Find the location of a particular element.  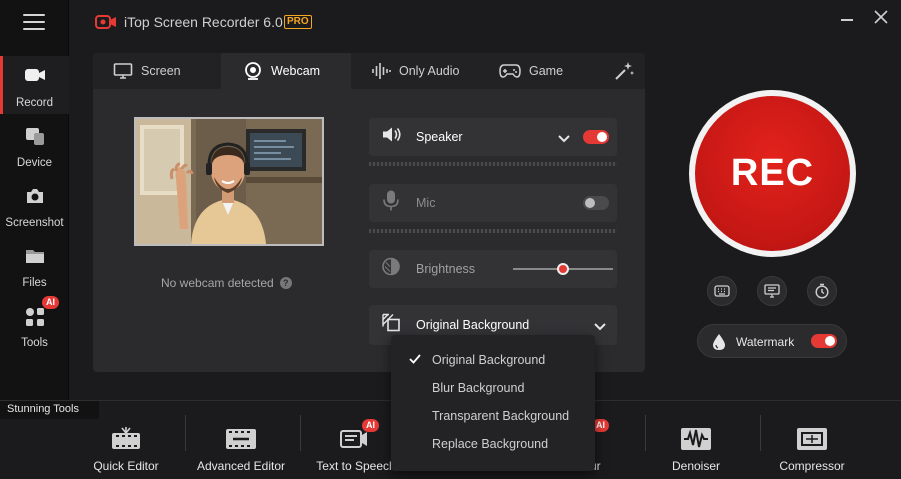

tab-label: Game is located at coordinates (546, 71).